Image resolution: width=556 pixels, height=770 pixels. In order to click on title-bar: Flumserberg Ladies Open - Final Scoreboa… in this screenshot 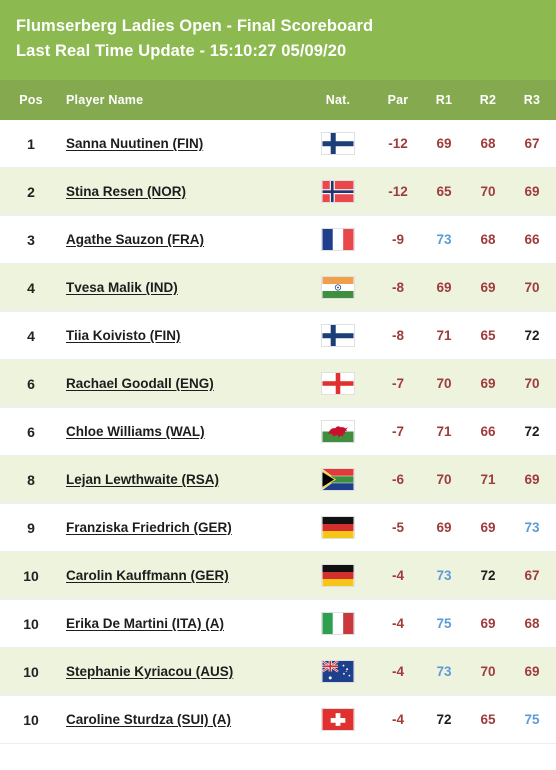, I will do `click(278, 40)`.